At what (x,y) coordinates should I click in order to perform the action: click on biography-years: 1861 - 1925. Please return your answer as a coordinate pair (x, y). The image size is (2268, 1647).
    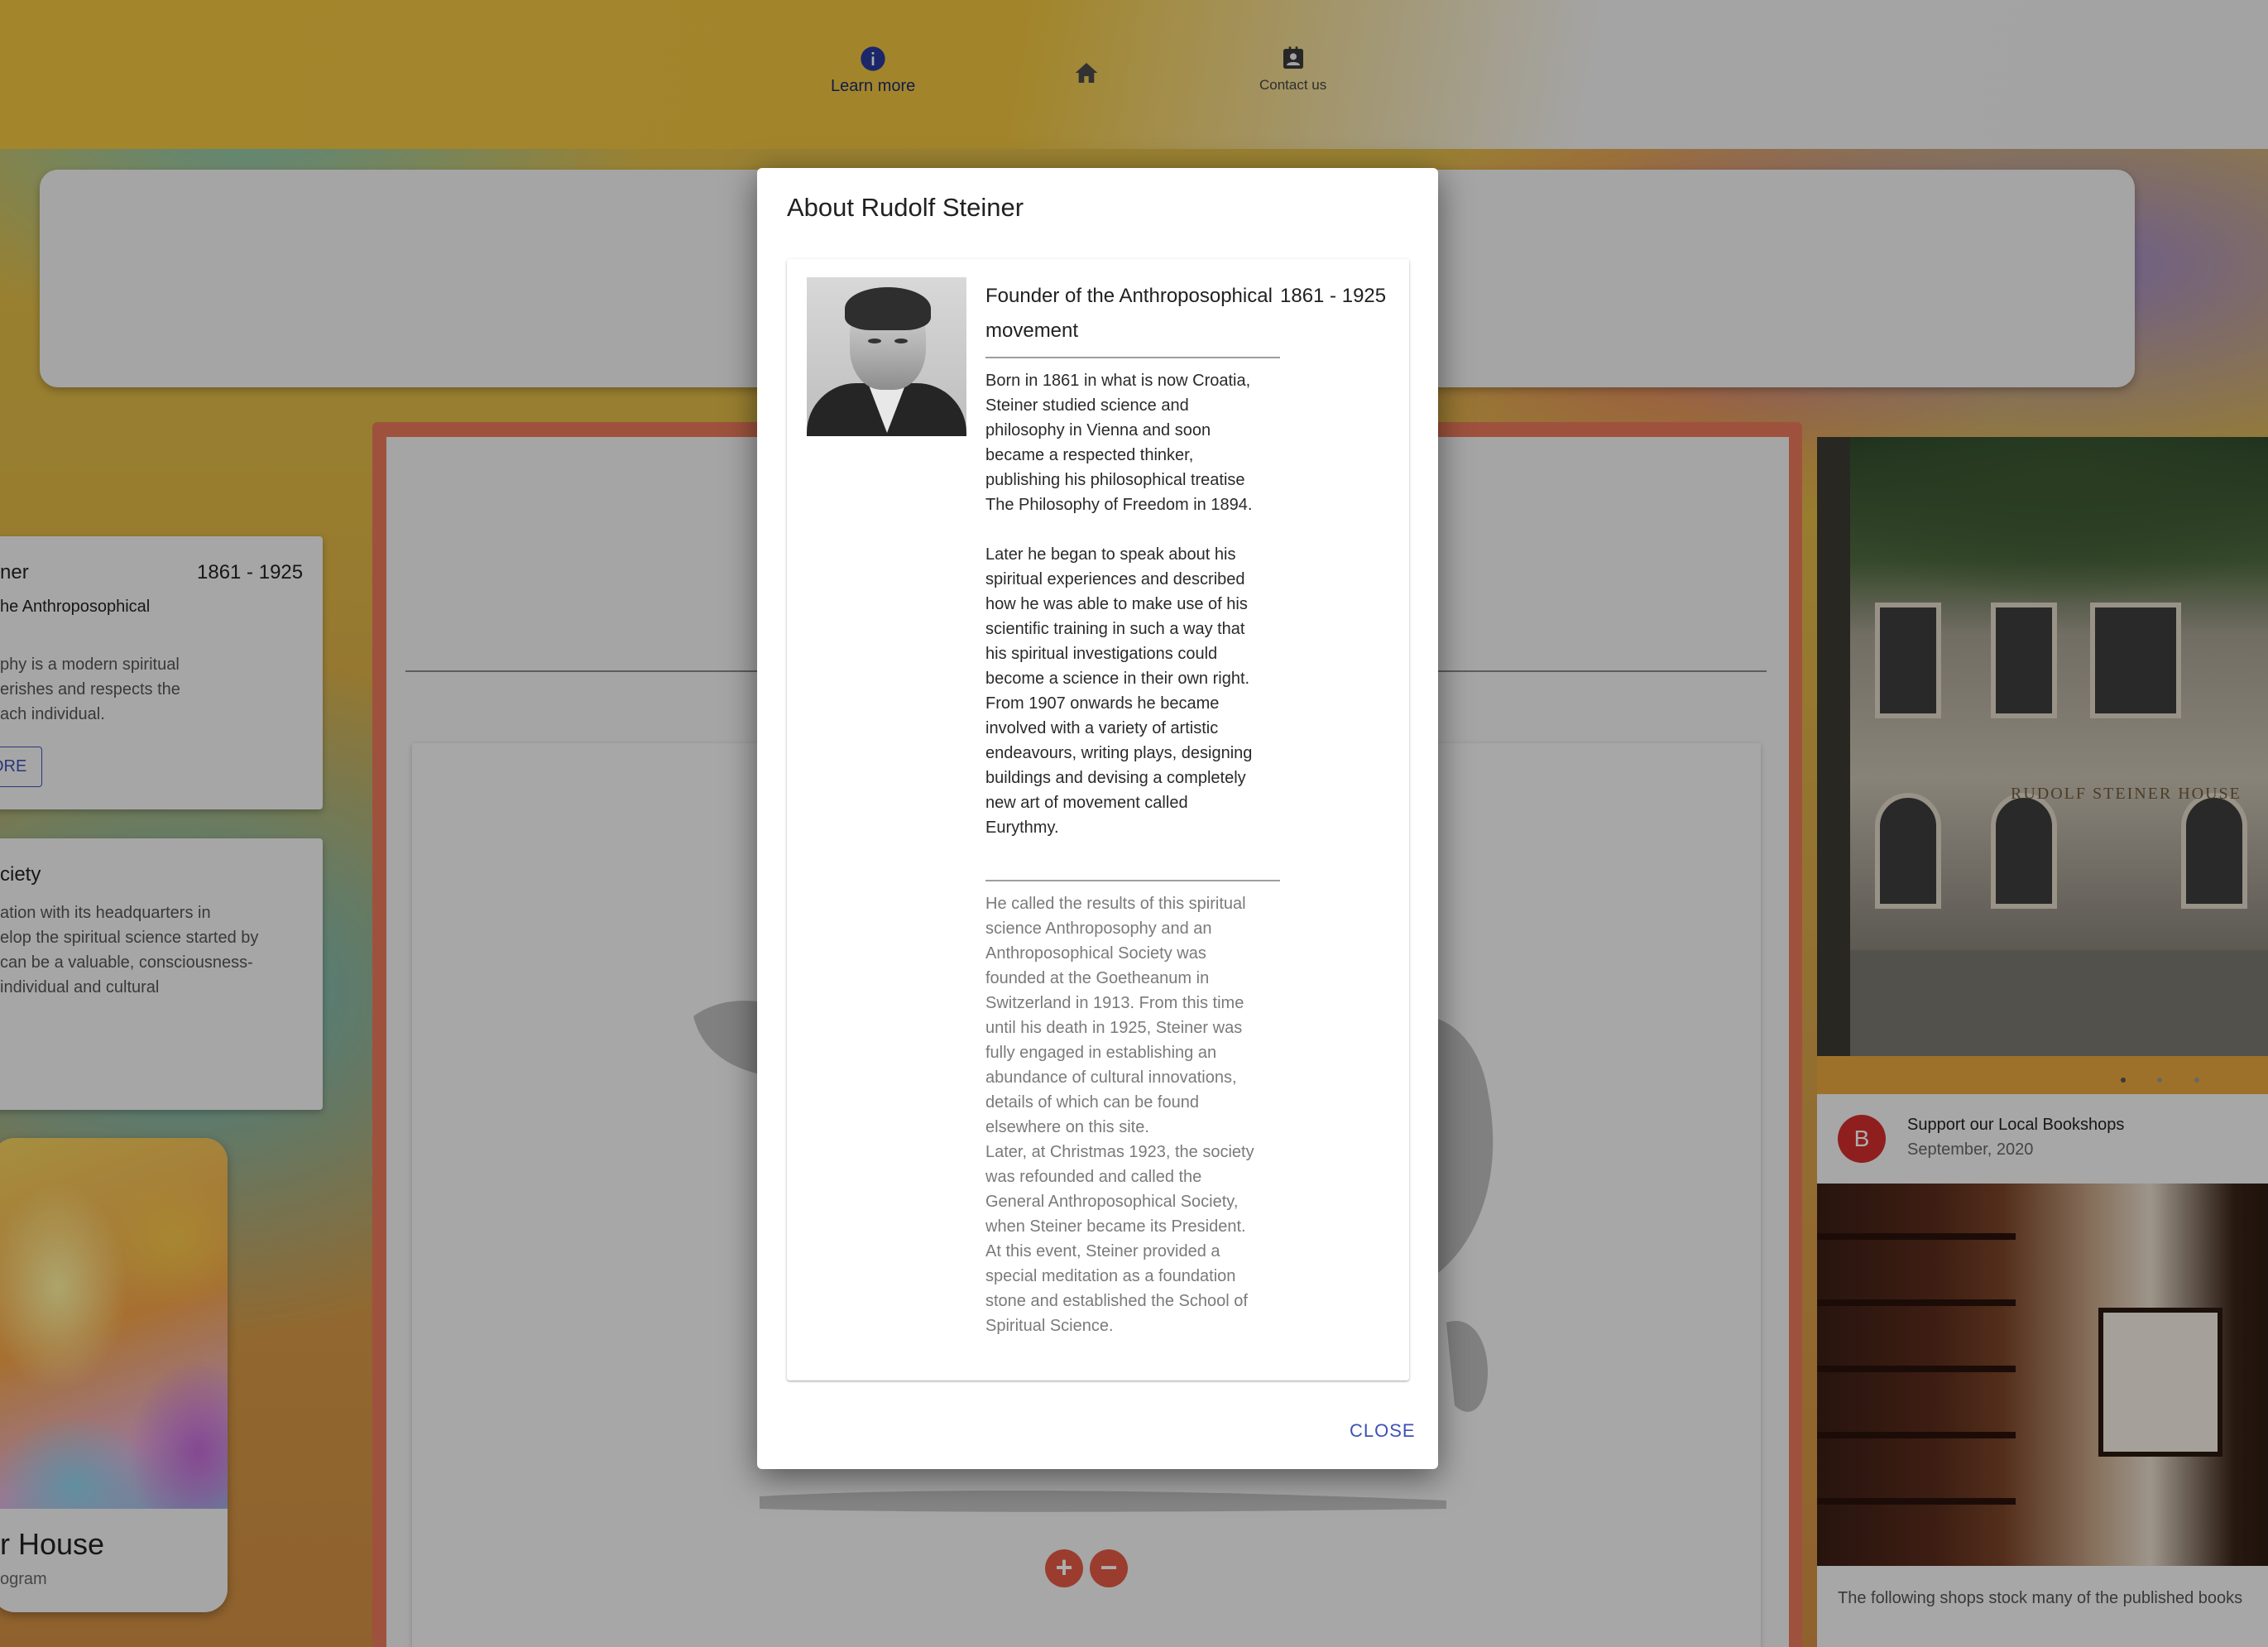
    Looking at the image, I should click on (1333, 296).